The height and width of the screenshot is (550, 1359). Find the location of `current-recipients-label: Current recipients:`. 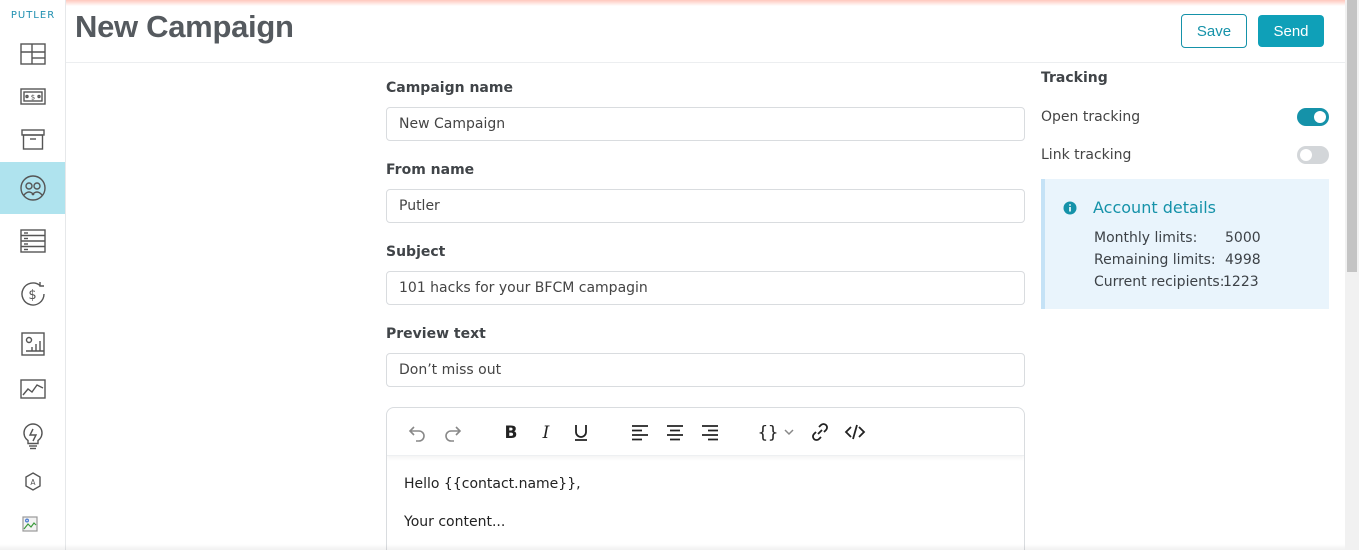

current-recipients-label: Current recipients: is located at coordinates (1159, 282).